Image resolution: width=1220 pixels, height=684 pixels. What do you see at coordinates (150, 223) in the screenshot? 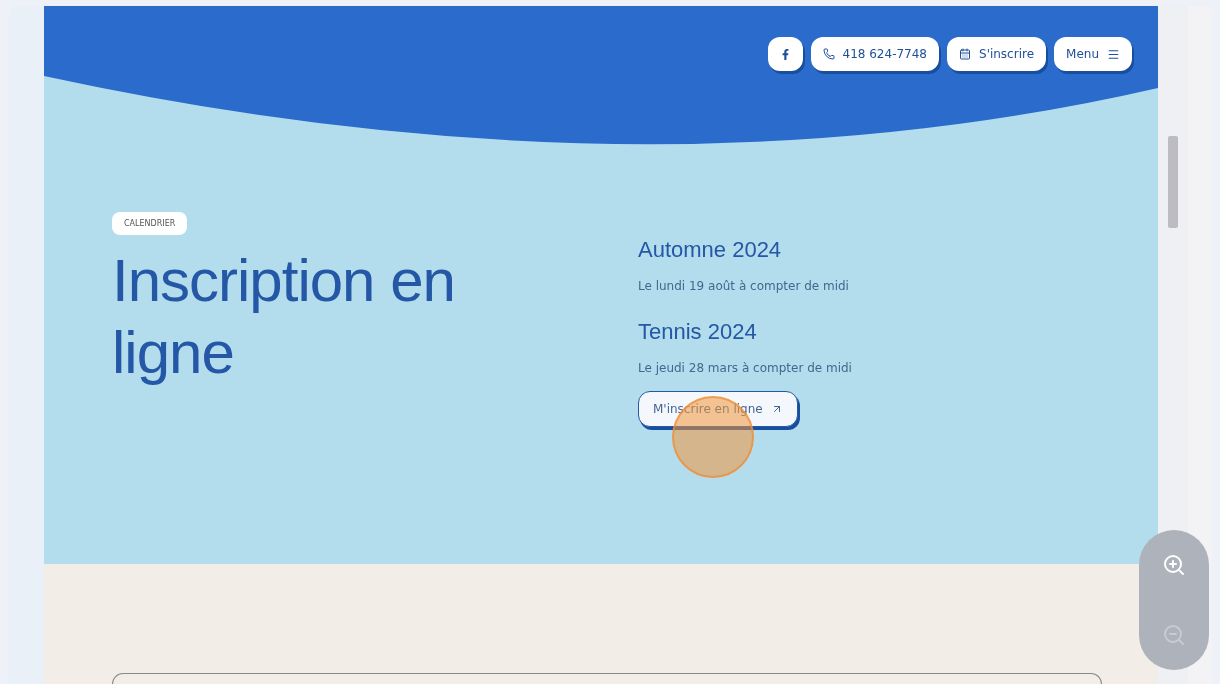
I see `category-tag: CALENDRIER` at bounding box center [150, 223].